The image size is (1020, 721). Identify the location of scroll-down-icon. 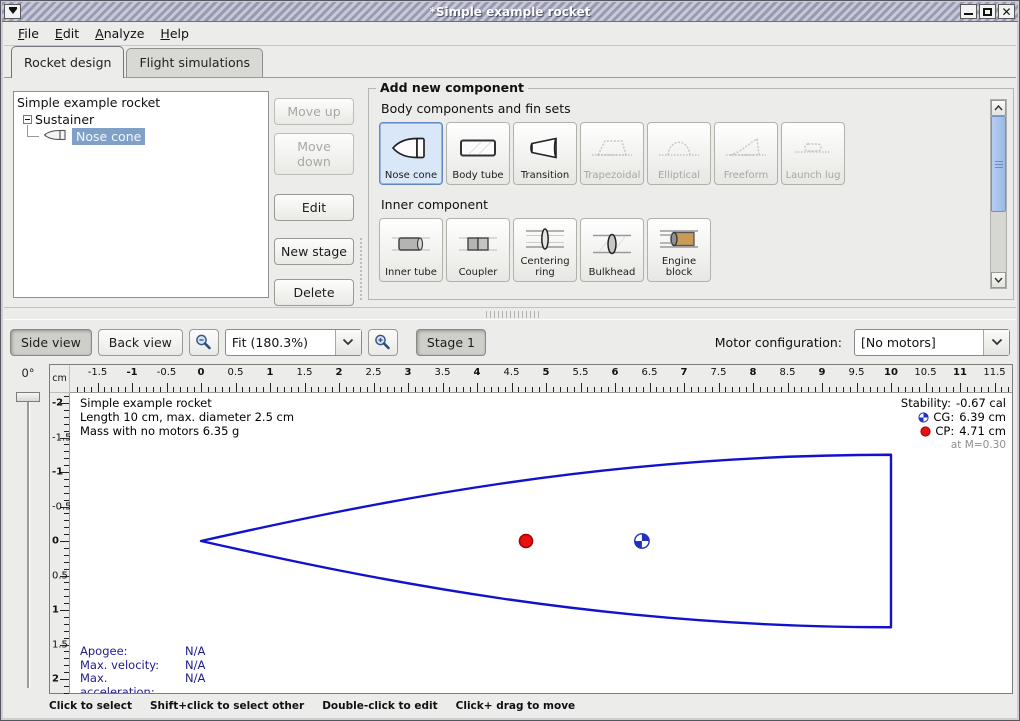
(998, 280).